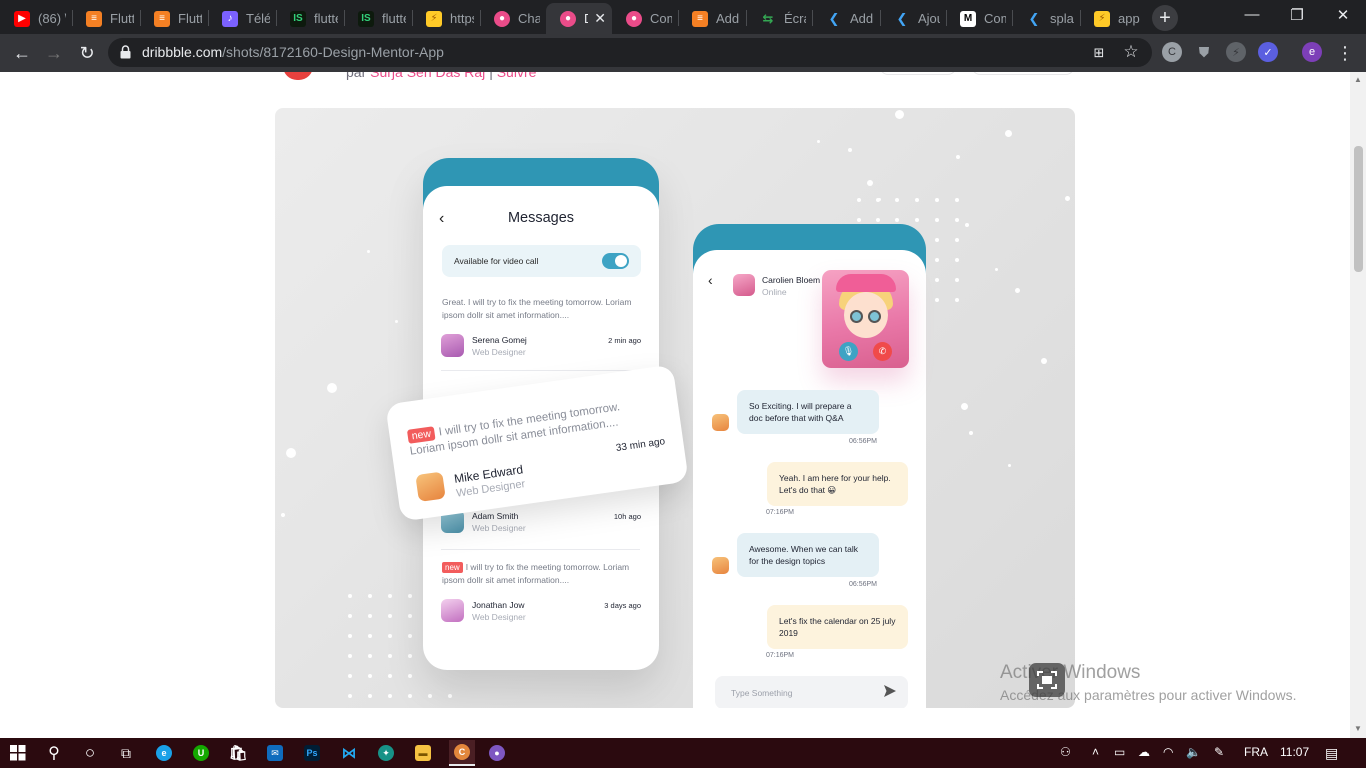 This screenshot has width=1366, height=768. Describe the element at coordinates (87, 53) in the screenshot. I see `reload-icon: ↻` at that location.